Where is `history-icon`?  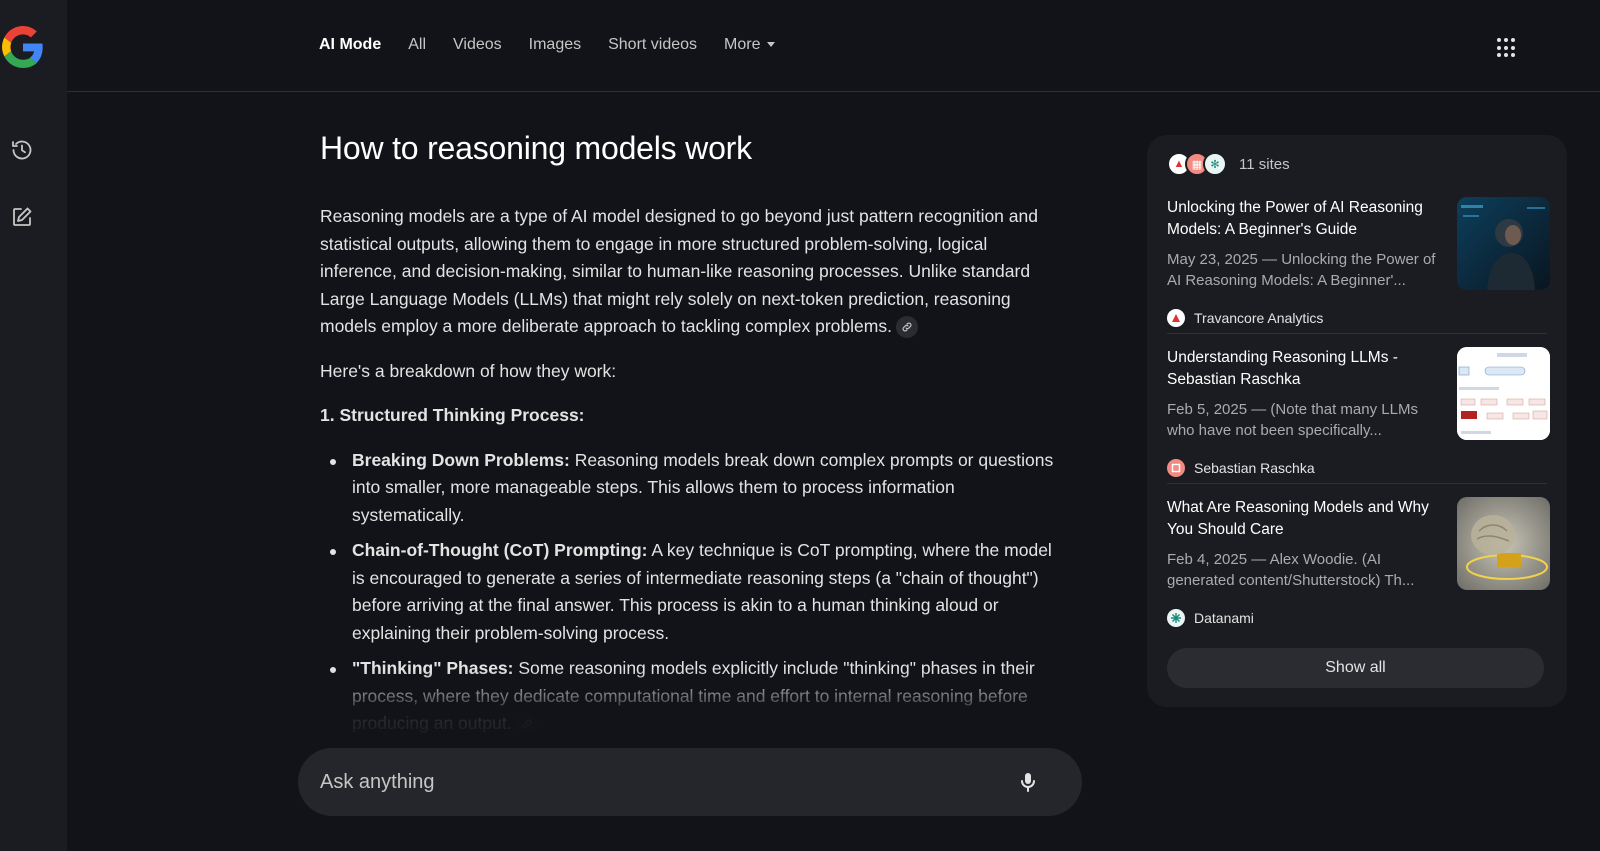
history-icon is located at coordinates (22, 150).